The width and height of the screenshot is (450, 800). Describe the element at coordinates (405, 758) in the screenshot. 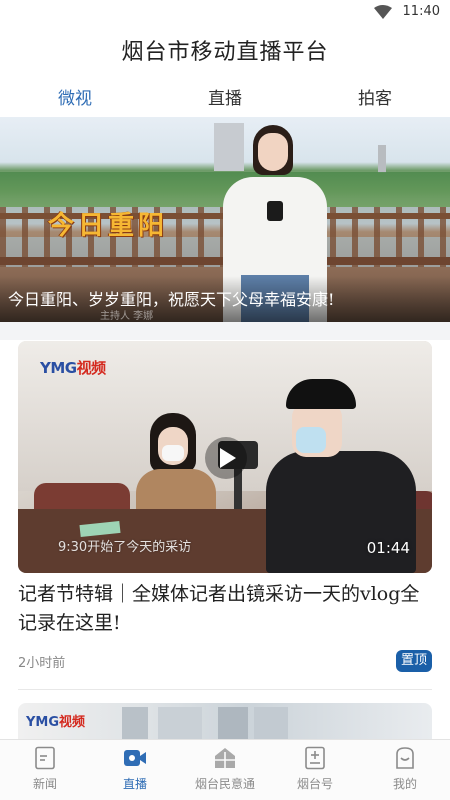

I see `profile-icon` at that location.